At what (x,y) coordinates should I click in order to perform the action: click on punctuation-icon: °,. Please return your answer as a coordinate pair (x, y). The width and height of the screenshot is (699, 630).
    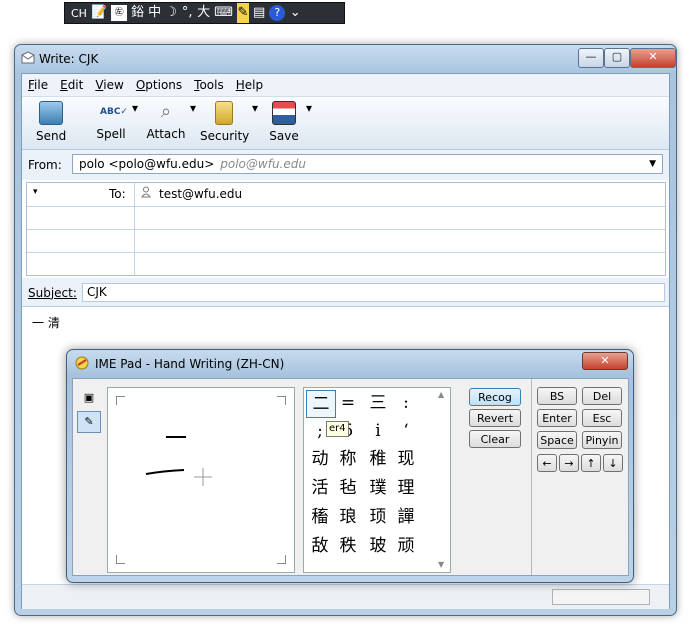
    Looking at the image, I should click on (187, 13).